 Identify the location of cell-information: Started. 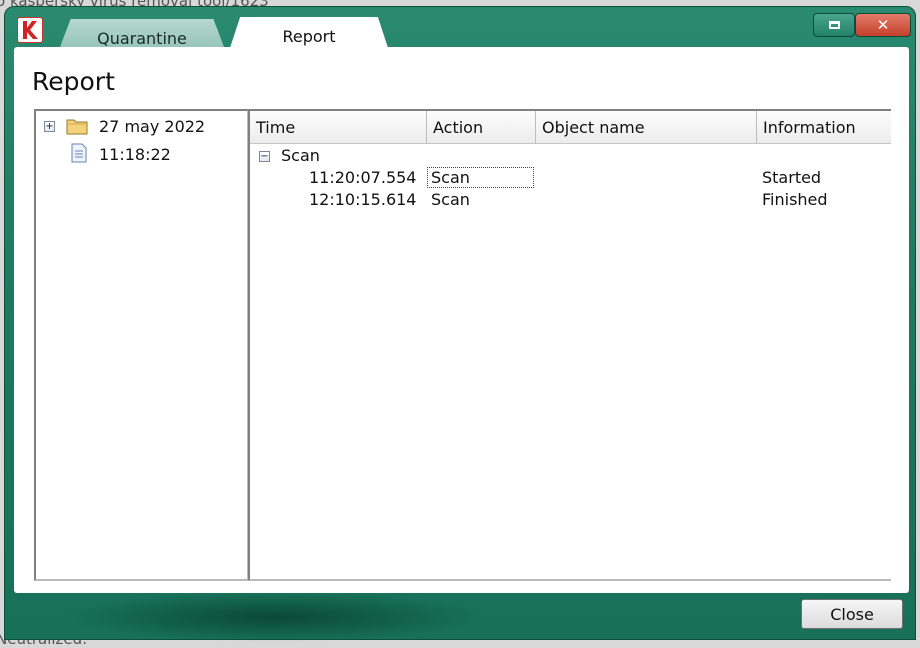
(792, 177).